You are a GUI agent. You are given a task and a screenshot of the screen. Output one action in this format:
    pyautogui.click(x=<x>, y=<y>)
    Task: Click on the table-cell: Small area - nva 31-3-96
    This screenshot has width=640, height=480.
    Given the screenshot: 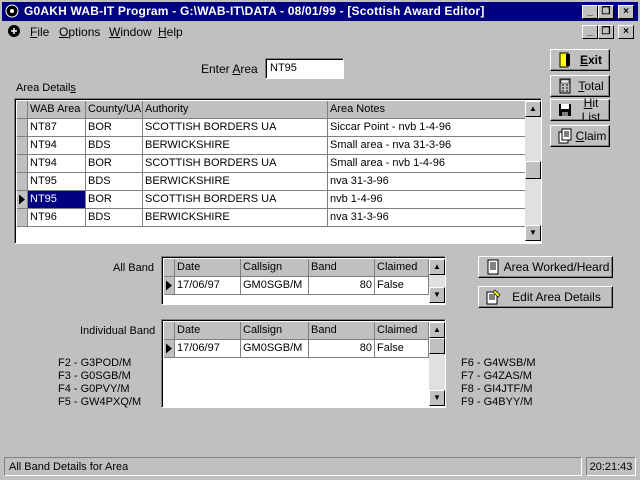 What is the action you would take?
    pyautogui.click(x=426, y=146)
    